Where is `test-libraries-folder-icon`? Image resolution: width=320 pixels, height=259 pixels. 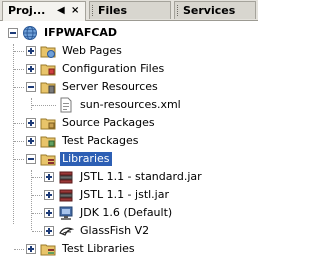
test-libraries-folder-icon is located at coordinates (48, 250).